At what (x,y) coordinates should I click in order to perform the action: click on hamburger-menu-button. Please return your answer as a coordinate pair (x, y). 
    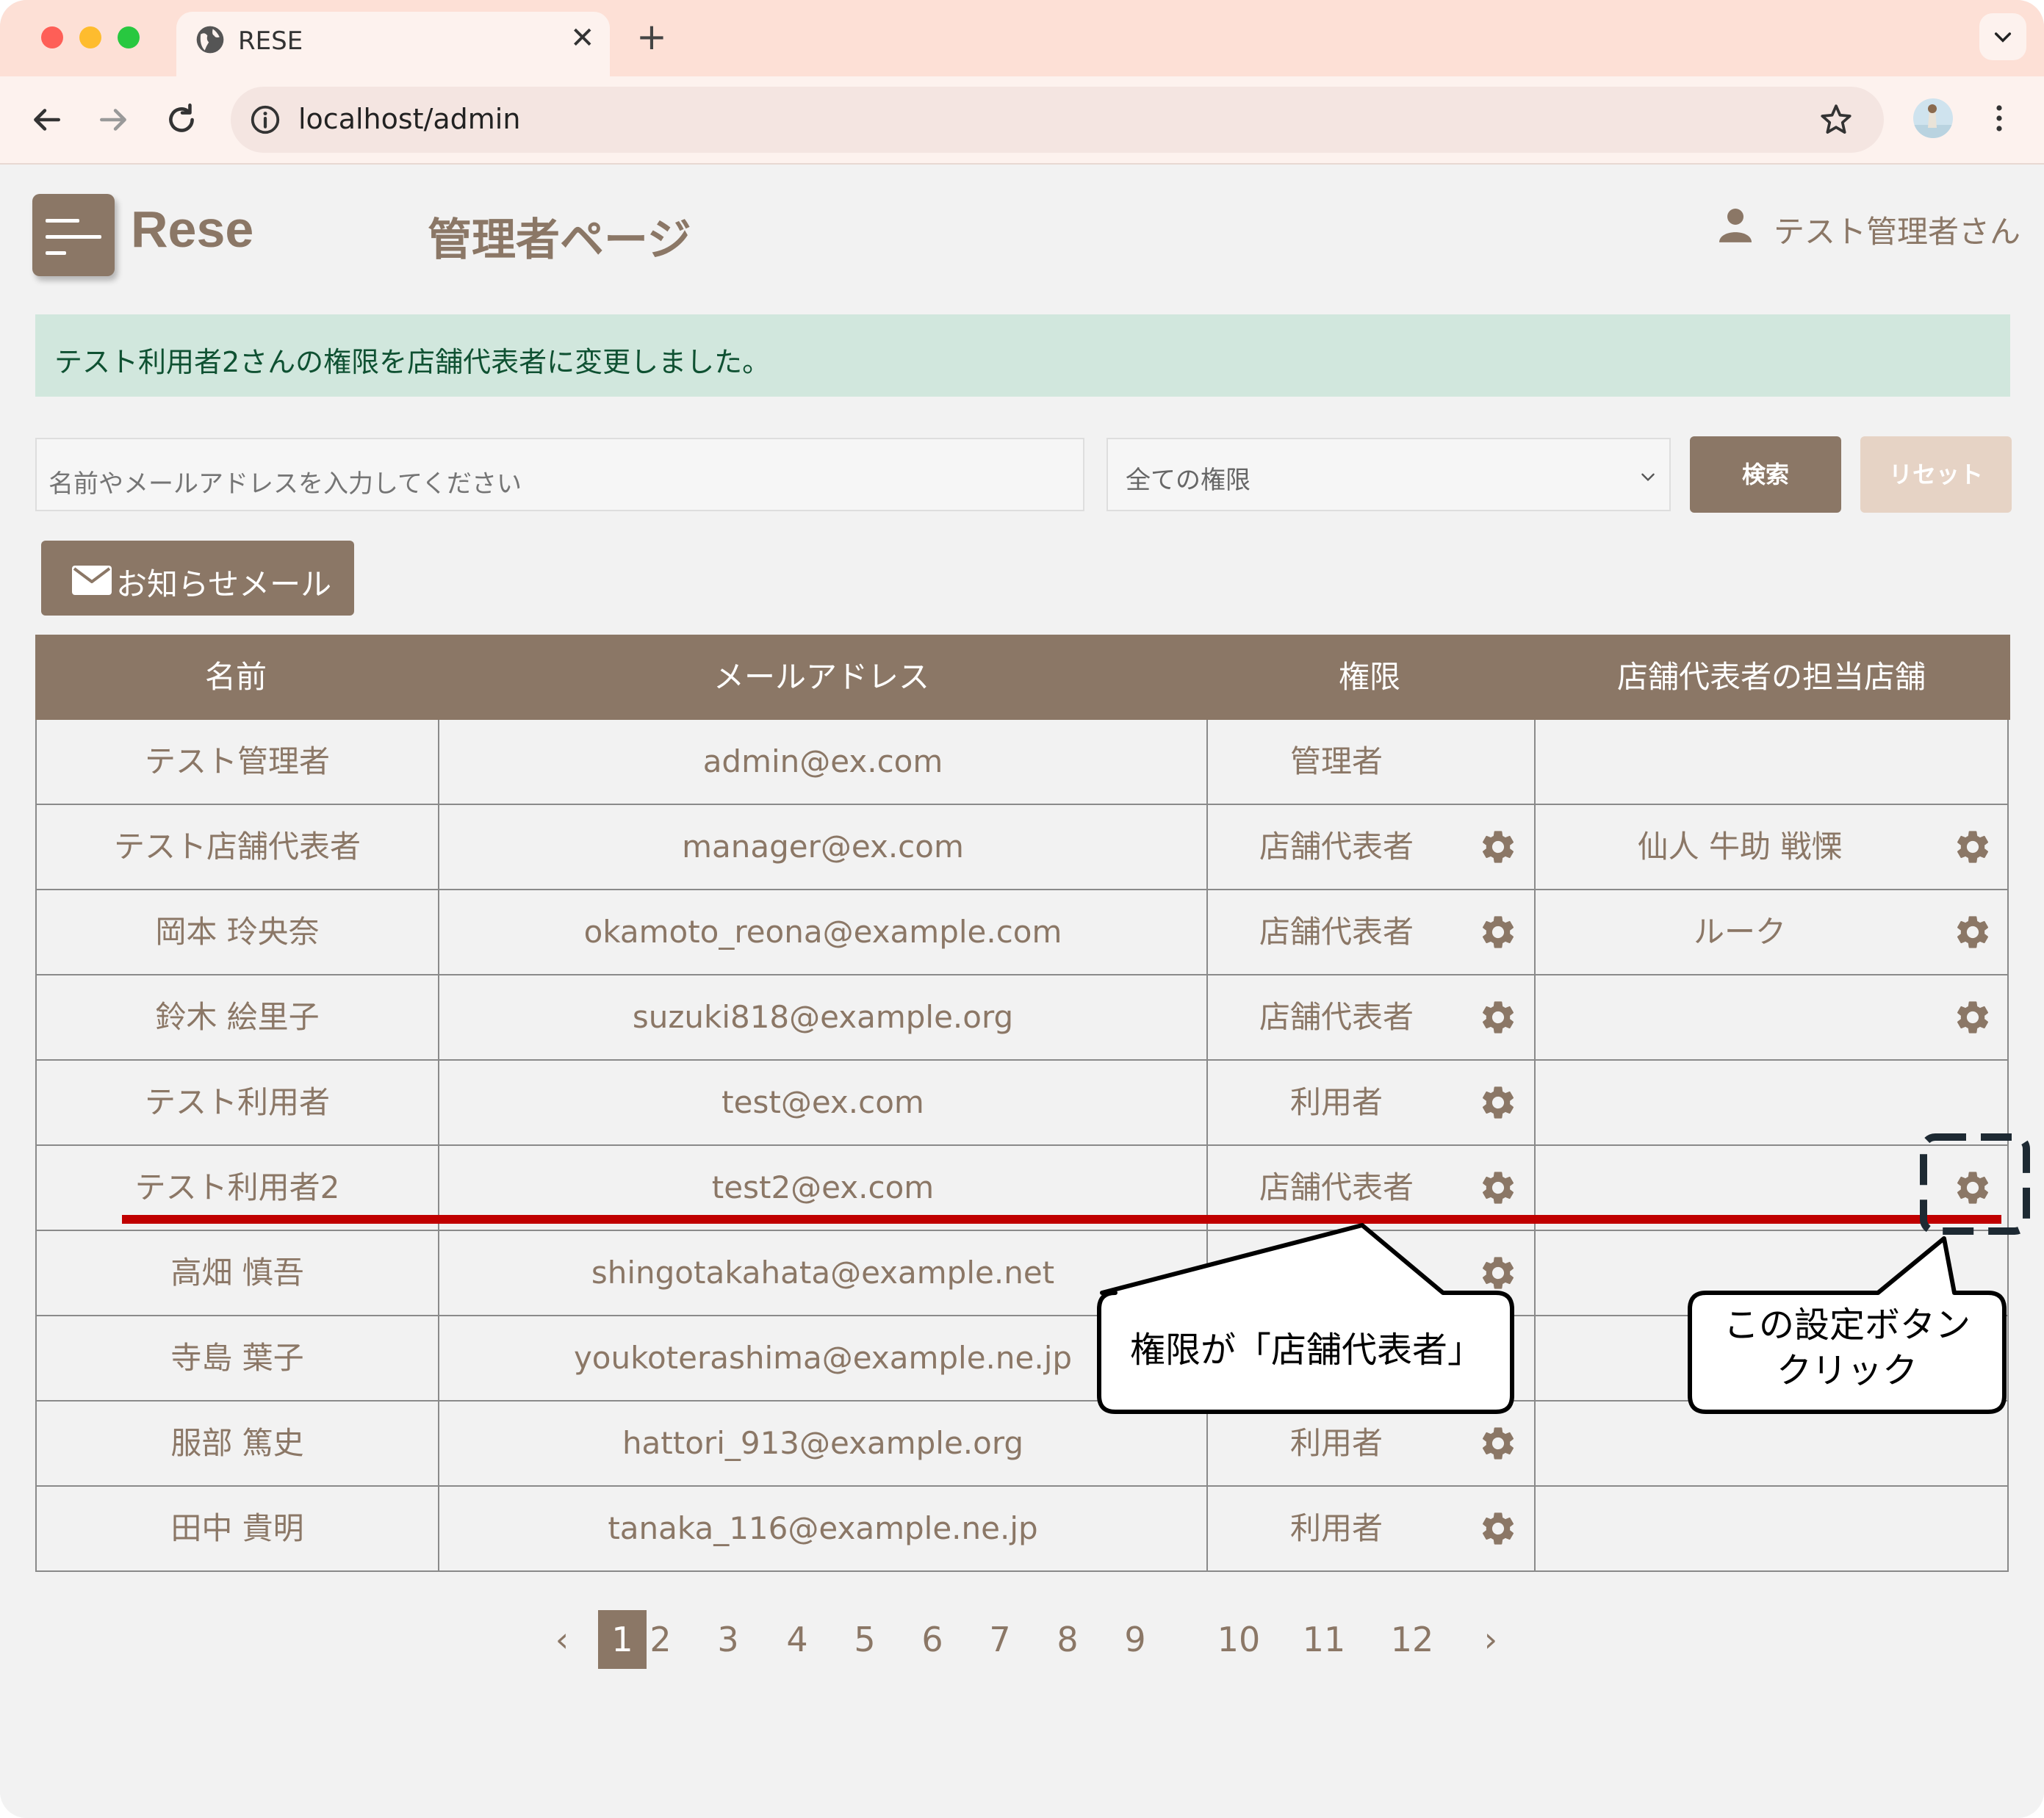
    Looking at the image, I should click on (73, 235).